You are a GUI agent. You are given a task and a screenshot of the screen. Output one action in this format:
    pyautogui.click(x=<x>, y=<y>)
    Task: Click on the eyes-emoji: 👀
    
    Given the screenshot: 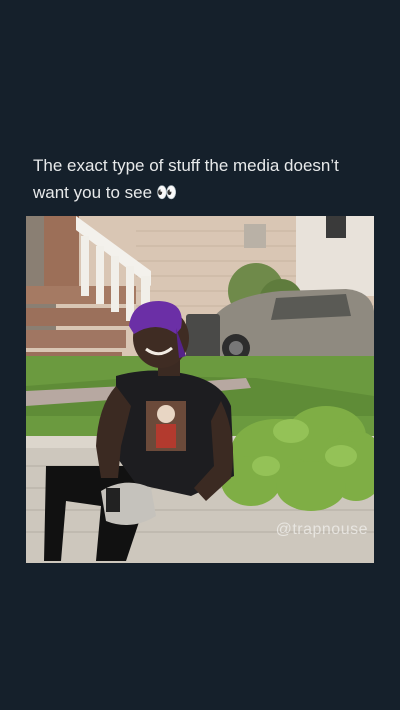 What is the action you would take?
    pyautogui.click(x=167, y=192)
    